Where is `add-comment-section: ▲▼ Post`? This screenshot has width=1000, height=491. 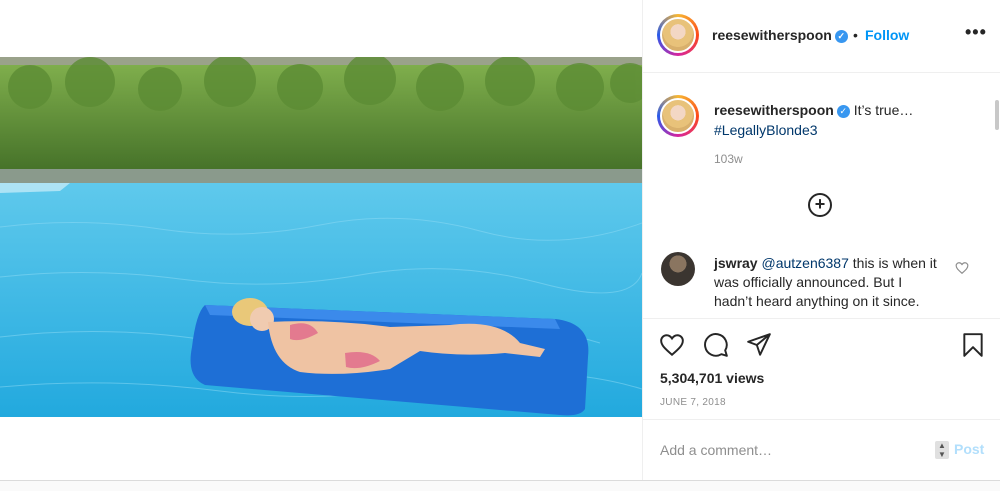
add-comment-section: ▲▼ Post is located at coordinates (821, 450).